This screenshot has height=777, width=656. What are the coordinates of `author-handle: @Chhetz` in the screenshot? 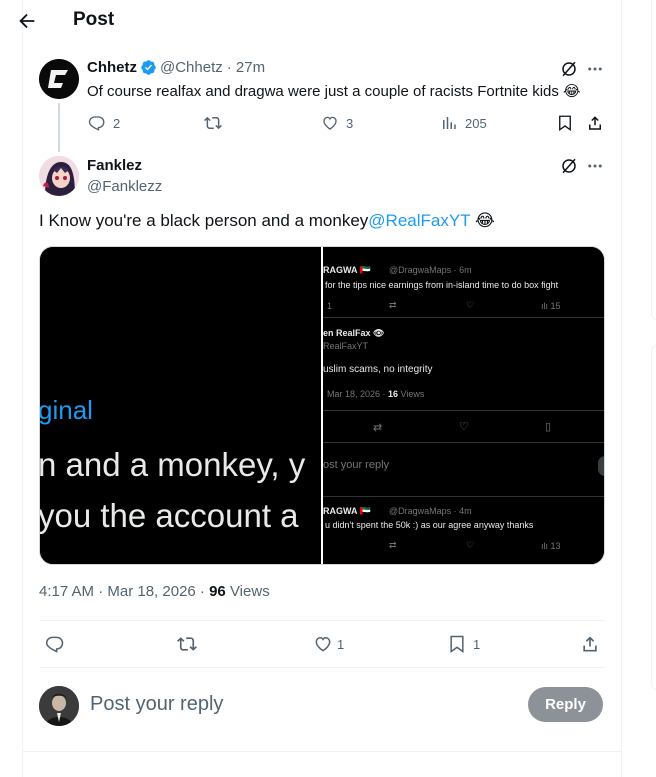 It's located at (191, 67).